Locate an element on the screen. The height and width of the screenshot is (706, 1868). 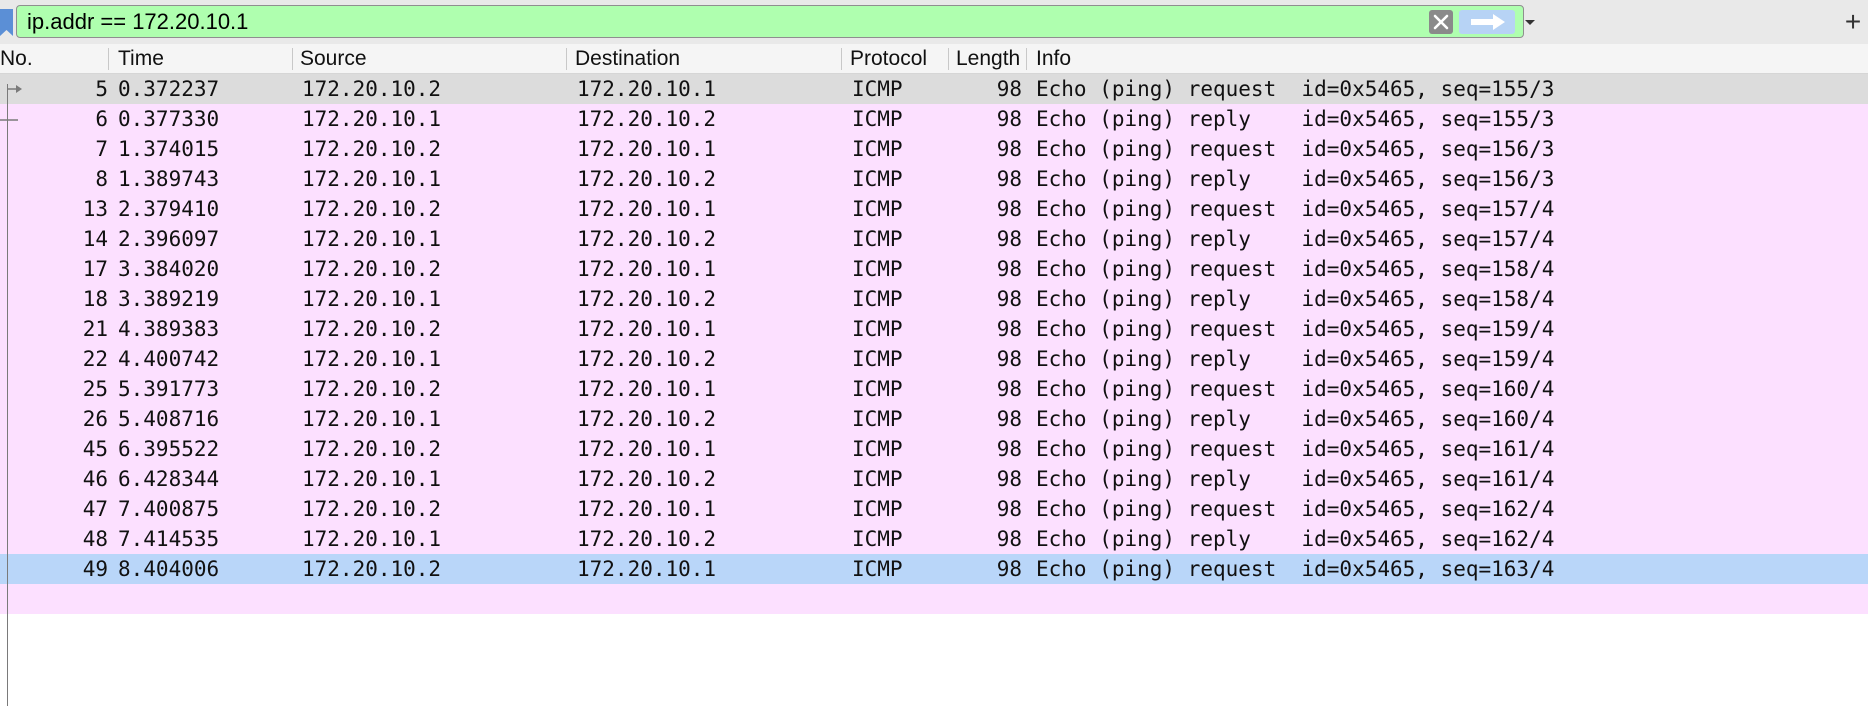
add-filter-button: + is located at coordinates (1853, 22).